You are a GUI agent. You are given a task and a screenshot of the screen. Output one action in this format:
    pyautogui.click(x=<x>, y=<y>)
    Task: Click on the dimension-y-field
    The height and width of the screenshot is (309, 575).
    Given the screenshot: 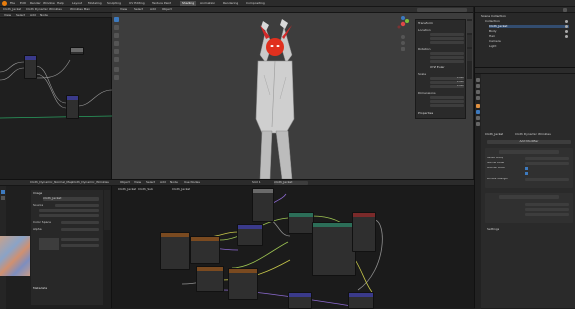 What is the action you would take?
    pyautogui.click(x=447, y=101)
    